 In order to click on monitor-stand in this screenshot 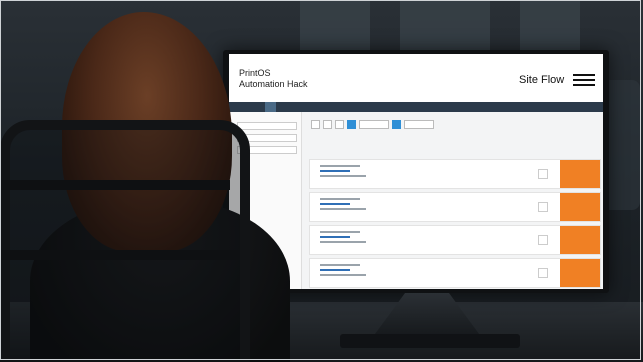, I will do `click(427, 315)`.